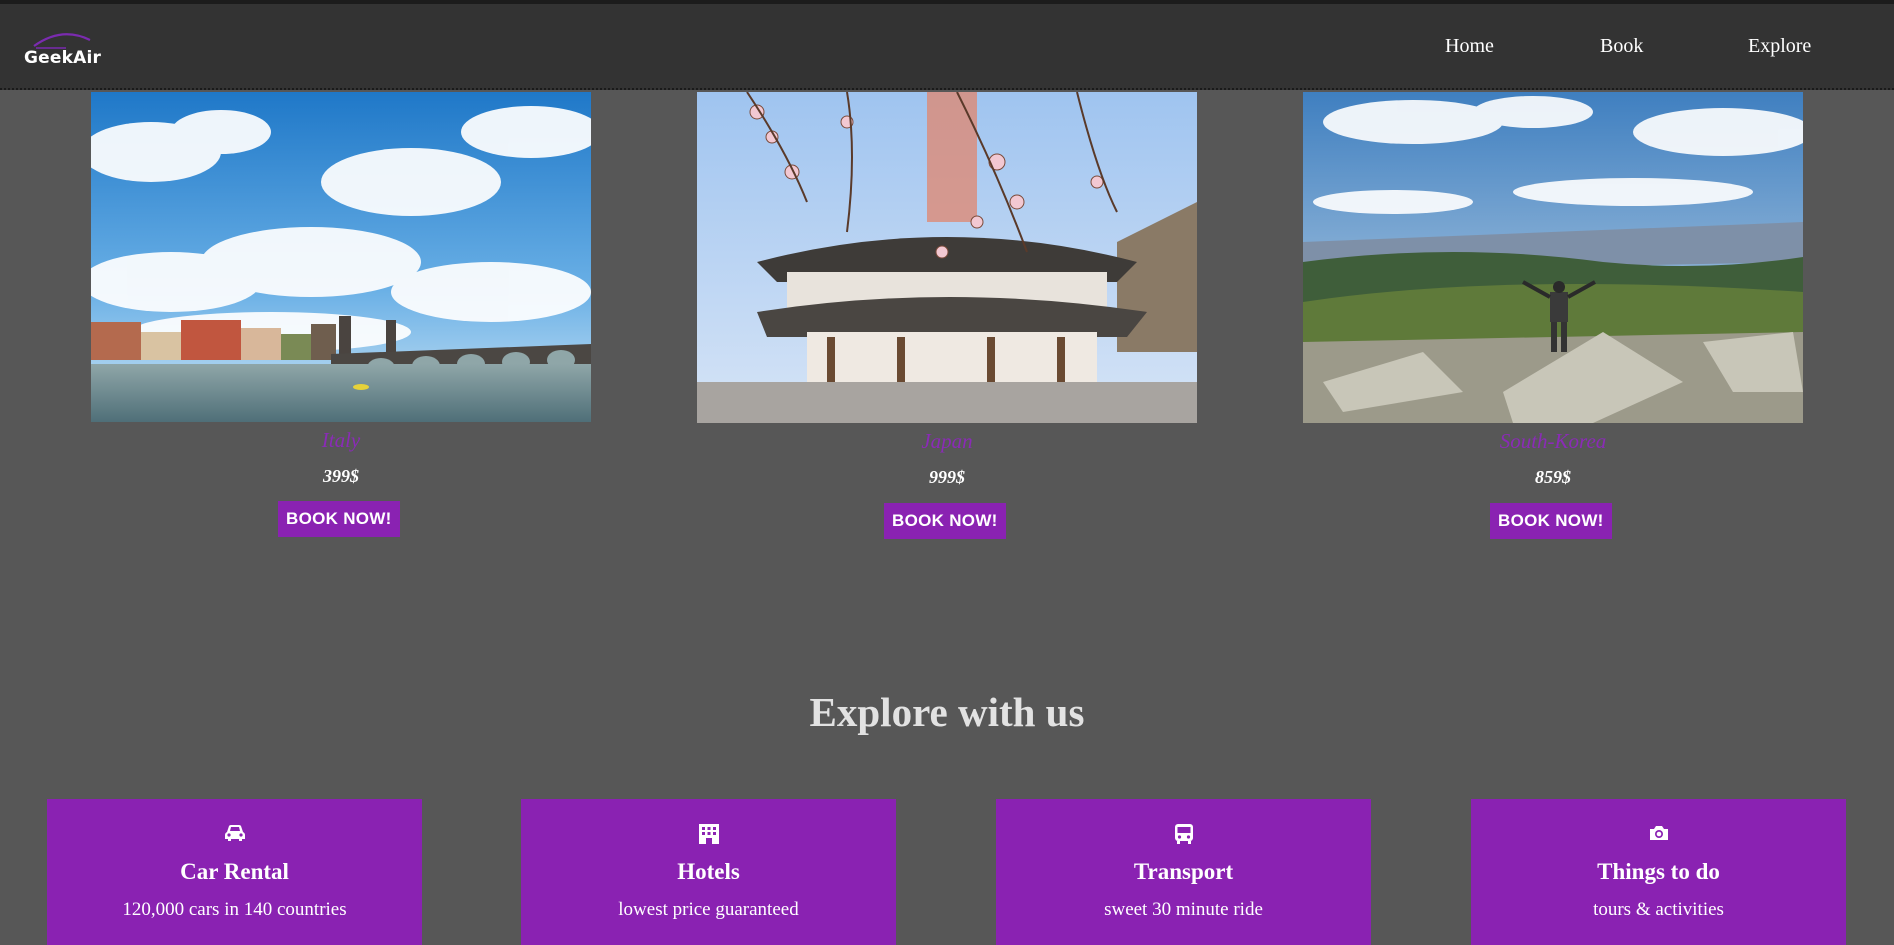 The height and width of the screenshot is (945, 1894). Describe the element at coordinates (341, 440) in the screenshot. I see `destination-name: Italy` at that location.